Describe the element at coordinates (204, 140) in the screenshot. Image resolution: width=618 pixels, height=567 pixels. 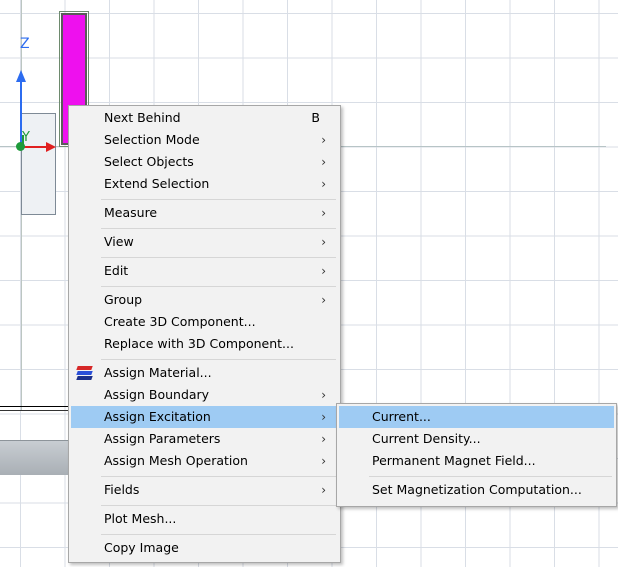
I see `menu-item-selection-mode: Selection Mode ›` at that location.